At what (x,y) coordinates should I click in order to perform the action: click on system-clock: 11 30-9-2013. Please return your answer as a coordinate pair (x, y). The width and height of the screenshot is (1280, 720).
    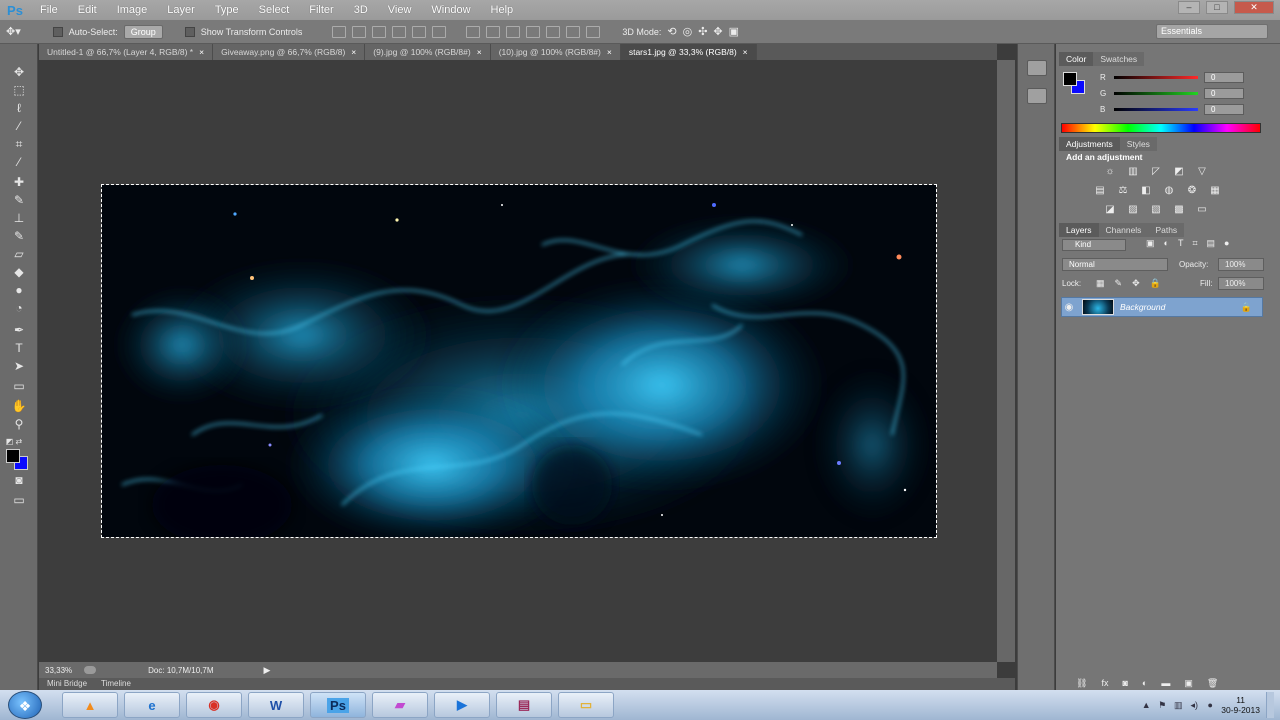
    Looking at the image, I should click on (1240, 705).